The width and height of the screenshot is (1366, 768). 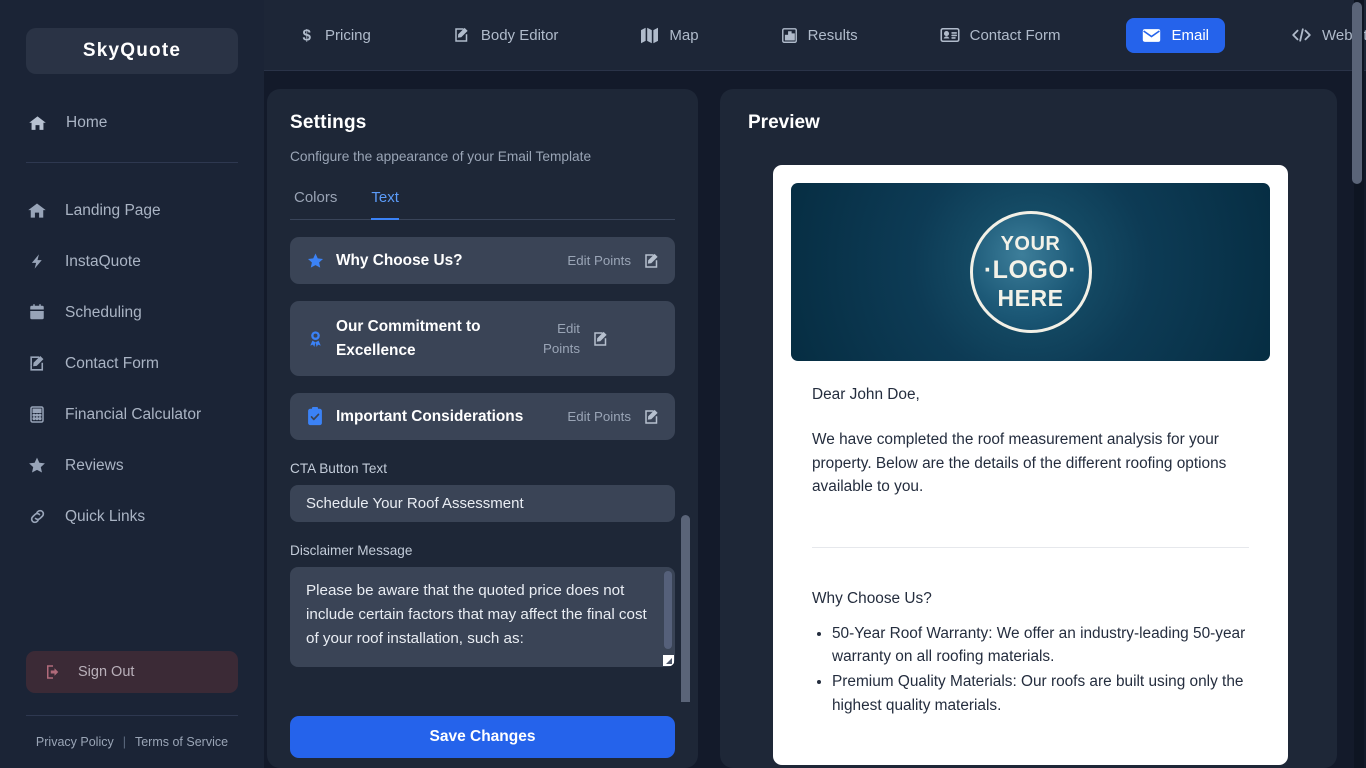 I want to click on tab-label: Contact Form, so click(x=1015, y=35).